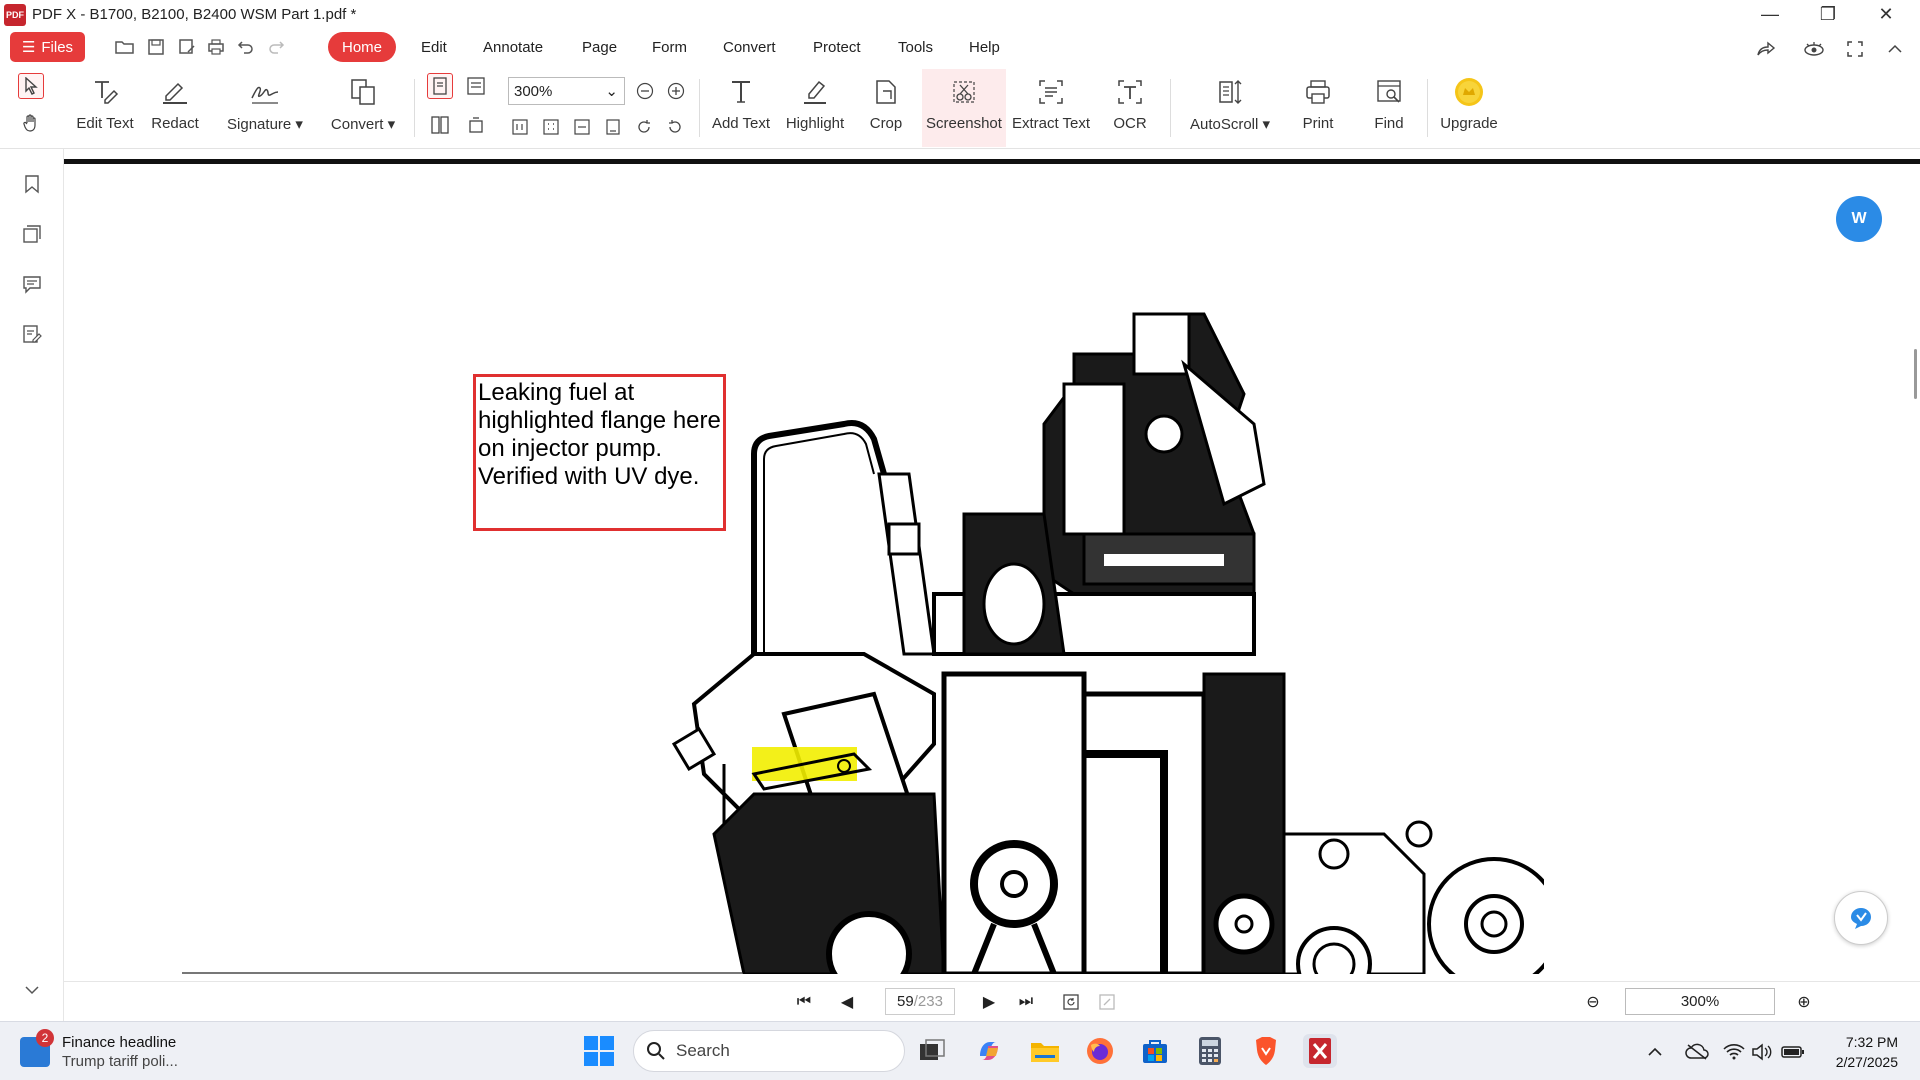 The height and width of the screenshot is (1080, 1920). What do you see at coordinates (1861, 918) in the screenshot?
I see `ai-assistant-button` at bounding box center [1861, 918].